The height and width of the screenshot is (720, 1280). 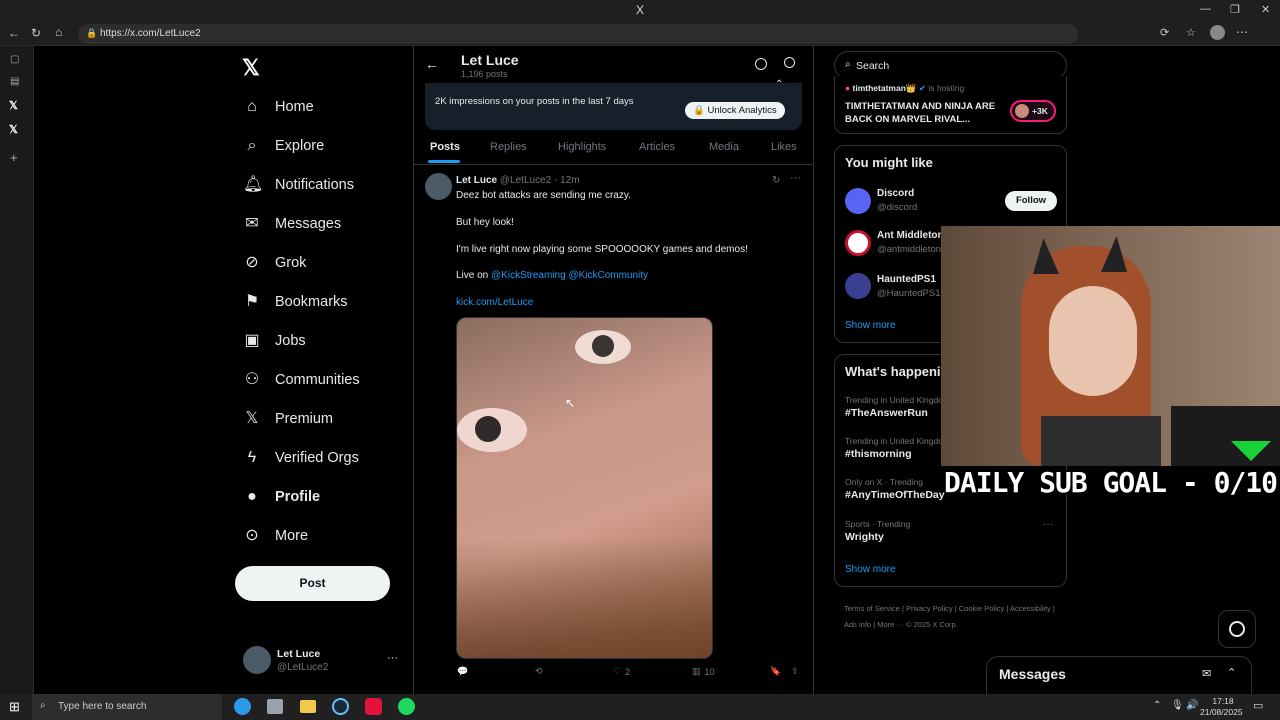 I want to click on nav-item-jobs: ▣ Jobs, so click(x=274, y=341).